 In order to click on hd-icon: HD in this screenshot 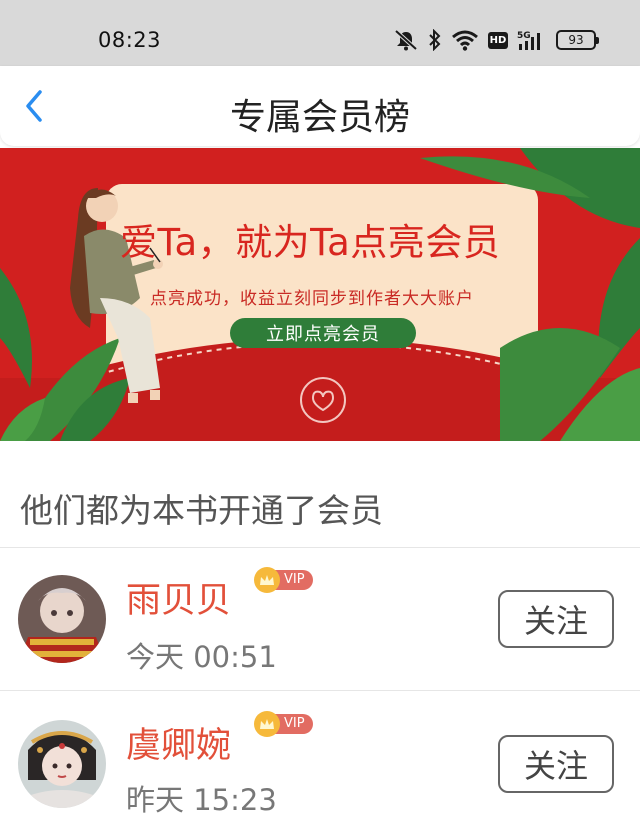, I will do `click(498, 40)`.